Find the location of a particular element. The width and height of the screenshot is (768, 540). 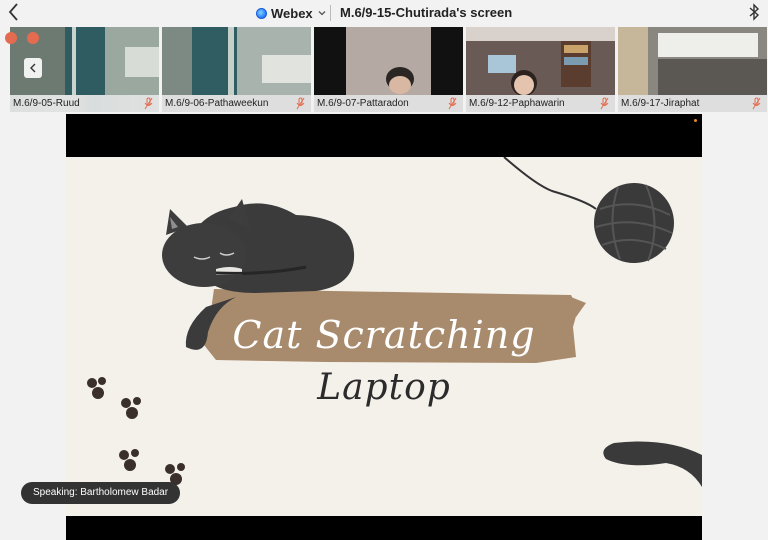

active-speaker-indicator: Speaking: Bartholomew Badar is located at coordinates (101, 493).